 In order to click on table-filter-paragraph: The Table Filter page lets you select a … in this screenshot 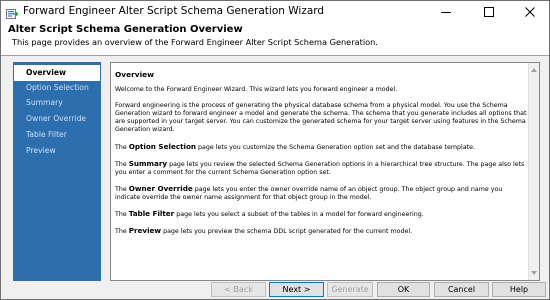, I will do `click(269, 214)`.